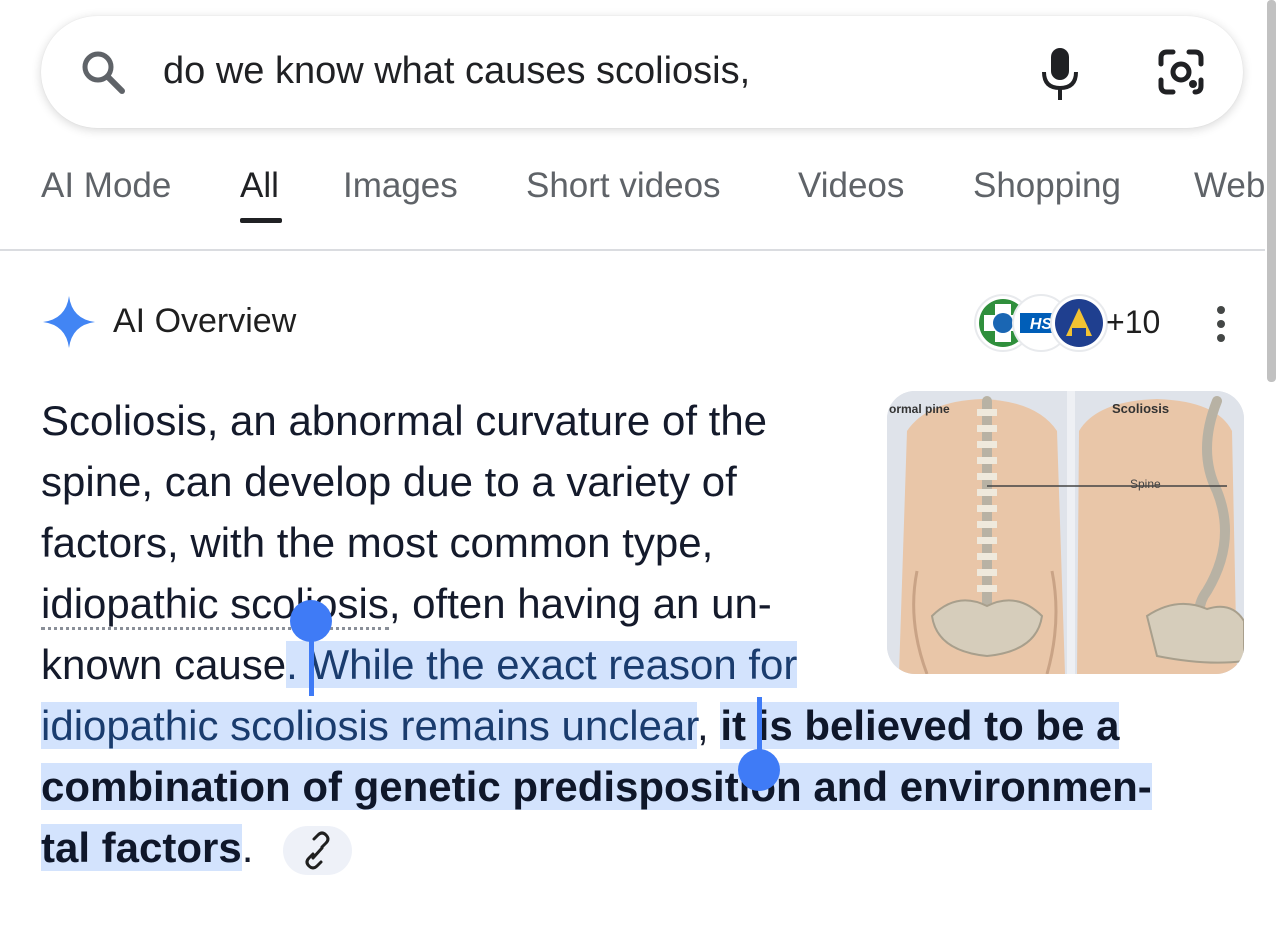  Describe the element at coordinates (1060, 75) in the screenshot. I see `microphone-icon` at that location.